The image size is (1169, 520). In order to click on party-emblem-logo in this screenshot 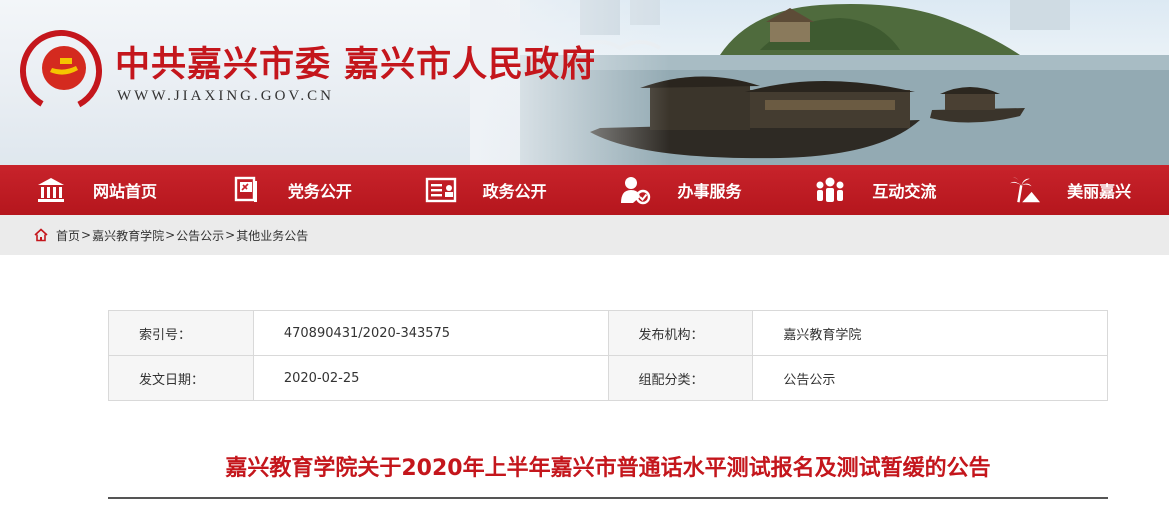, I will do `click(61, 71)`.